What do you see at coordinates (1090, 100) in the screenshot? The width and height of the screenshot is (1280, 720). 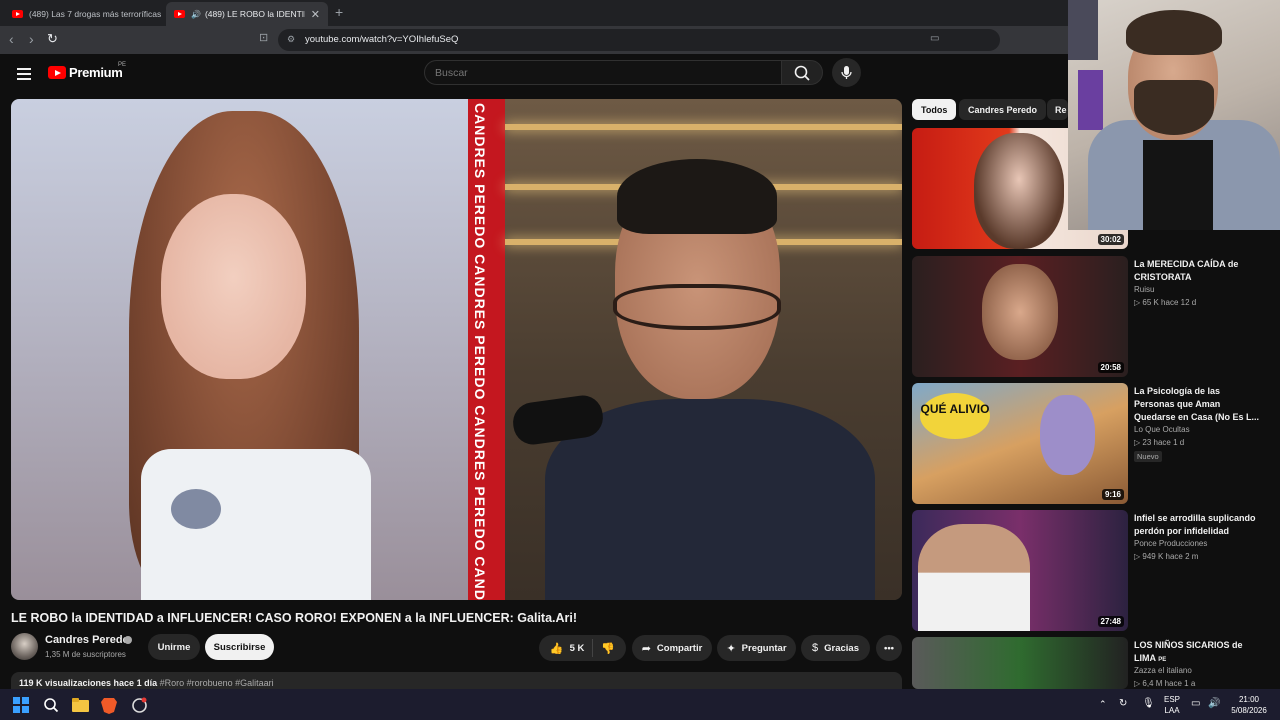 I see `poster` at bounding box center [1090, 100].